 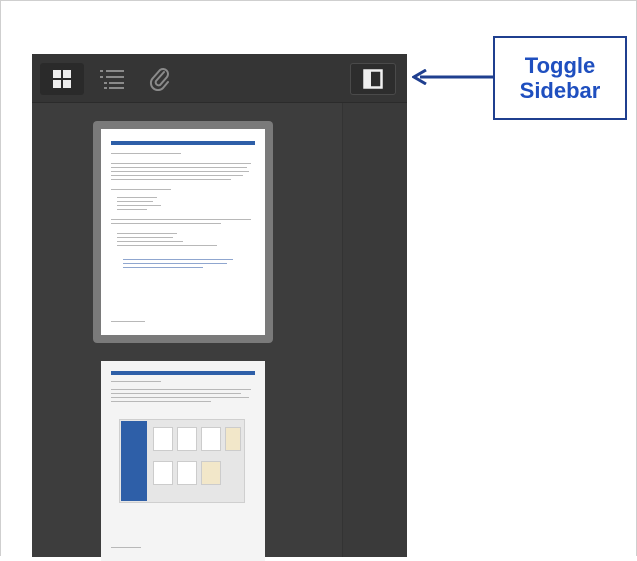 I want to click on grid-icon, so click(x=62, y=79).